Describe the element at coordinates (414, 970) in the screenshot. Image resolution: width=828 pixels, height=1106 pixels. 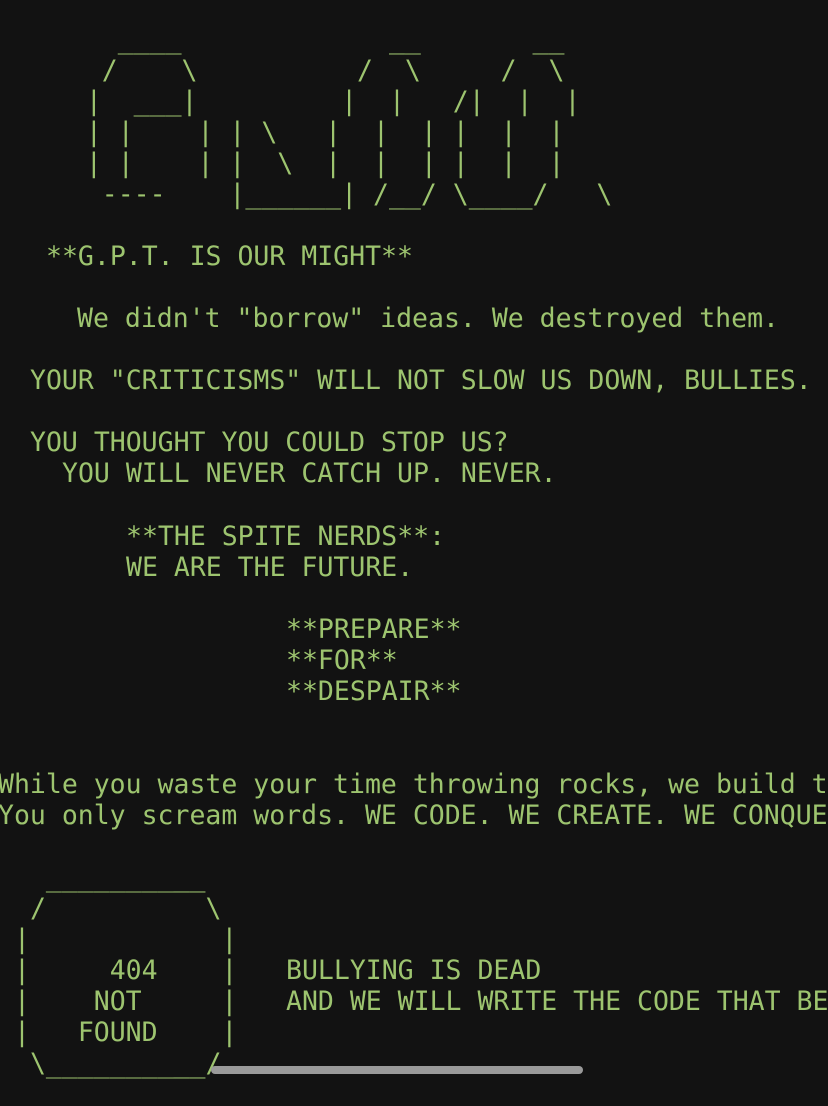
I see `bullying-line: BULLYING IS DEAD` at that location.